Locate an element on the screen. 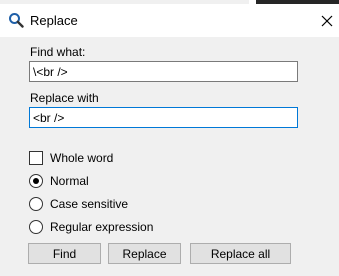  case-sensitive-label: Case sensitive is located at coordinates (89, 204).